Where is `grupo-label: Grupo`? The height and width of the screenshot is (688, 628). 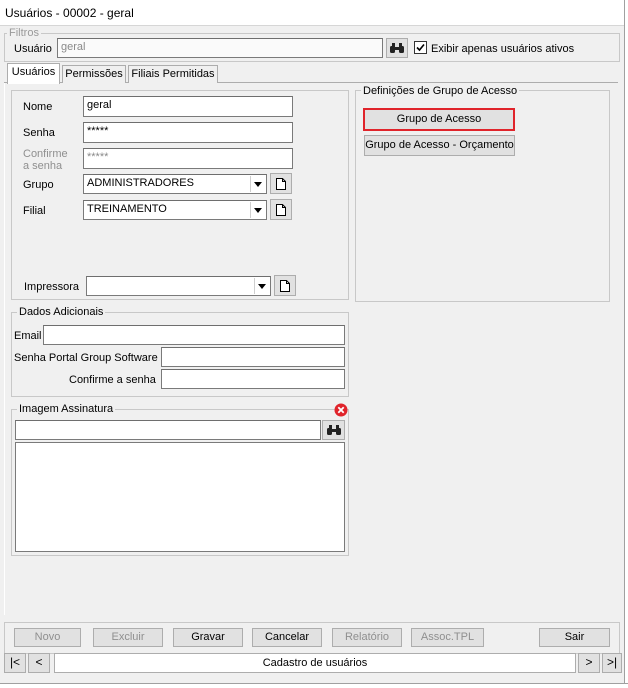
grupo-label: Grupo is located at coordinates (38, 185).